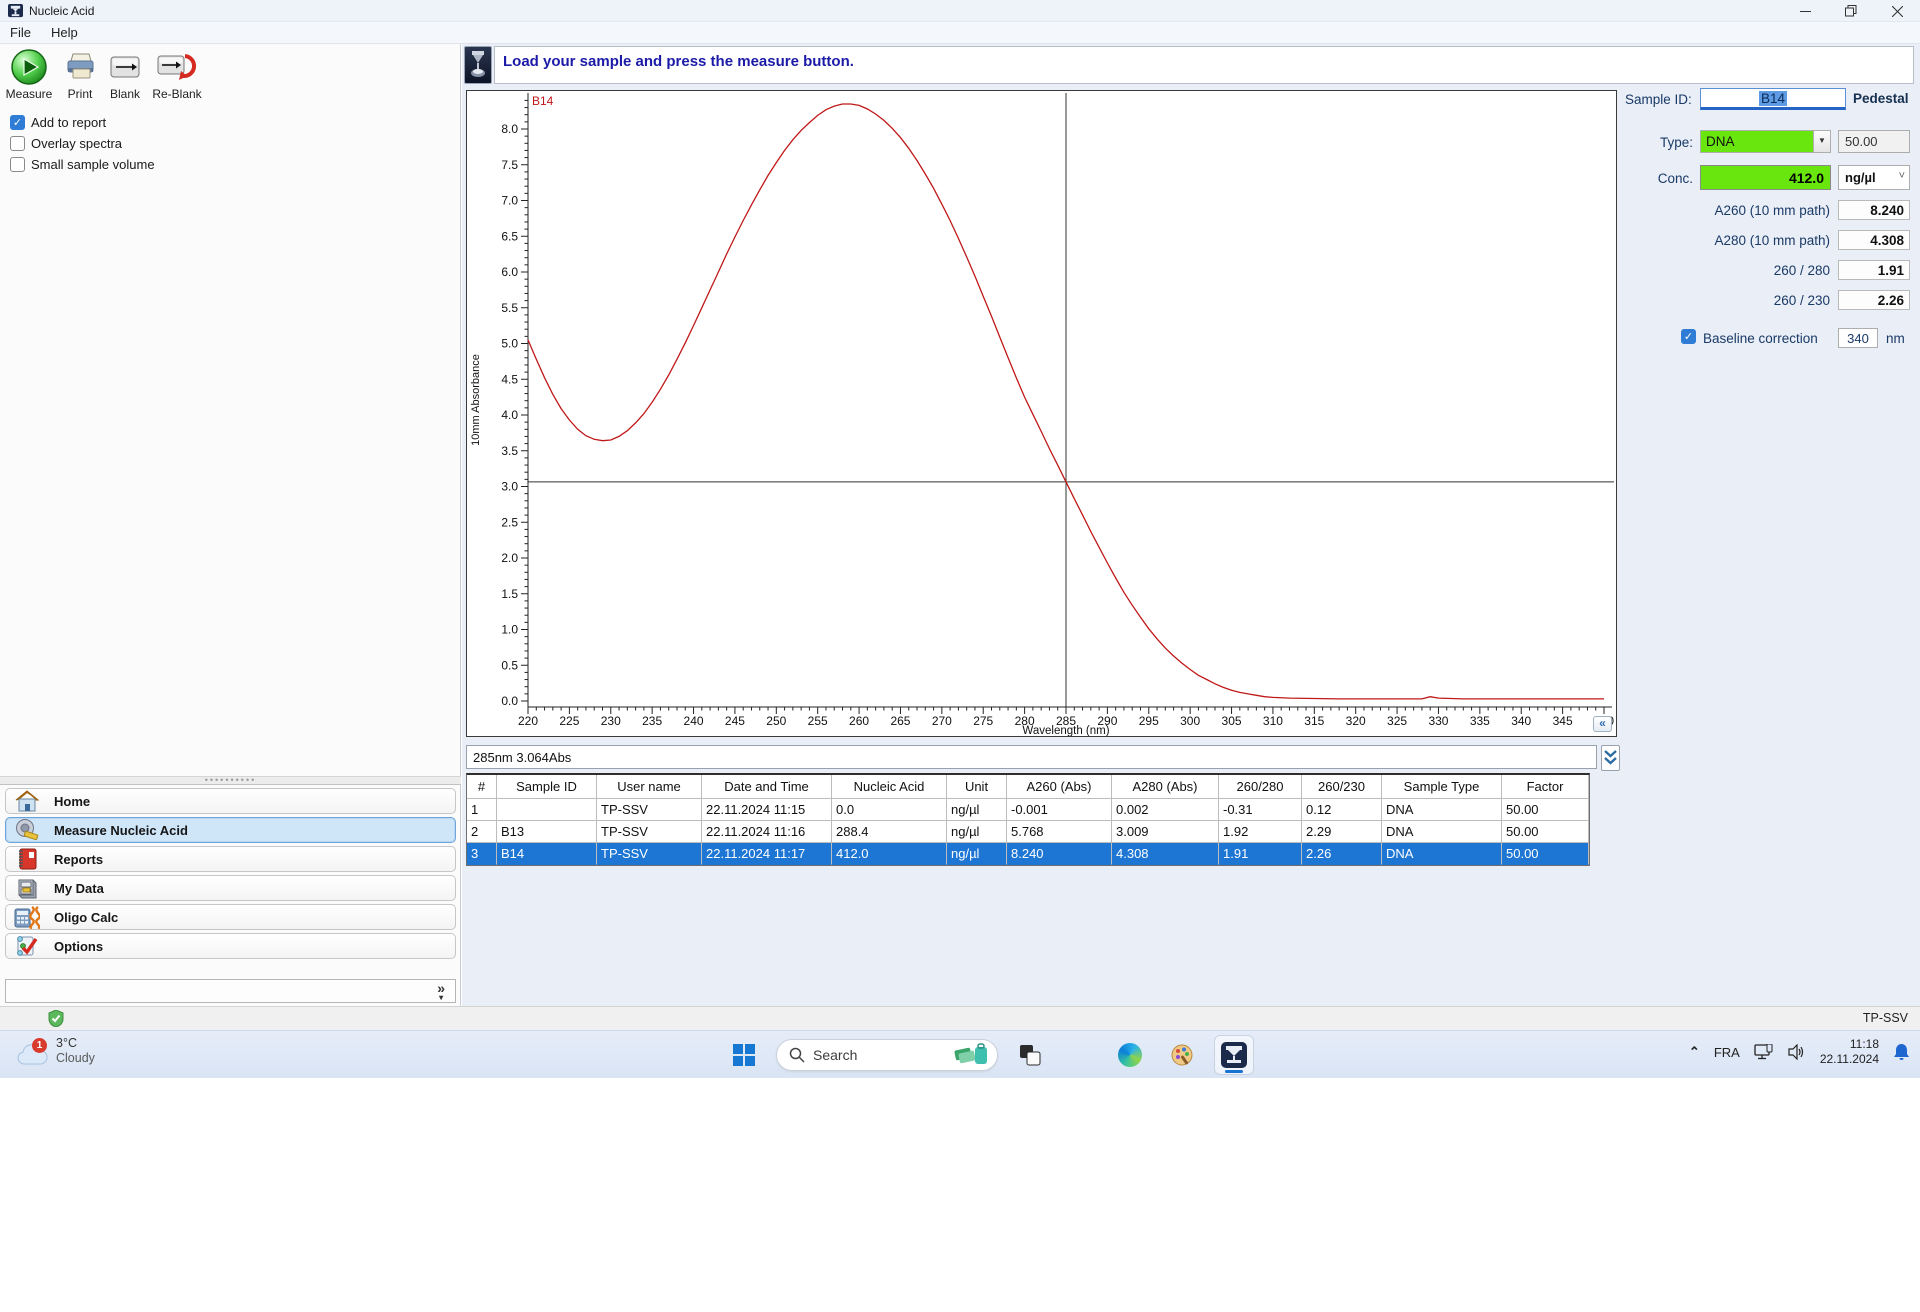 The height and width of the screenshot is (1312, 1920). I want to click on table-cell: 8.240, so click(1059, 854).